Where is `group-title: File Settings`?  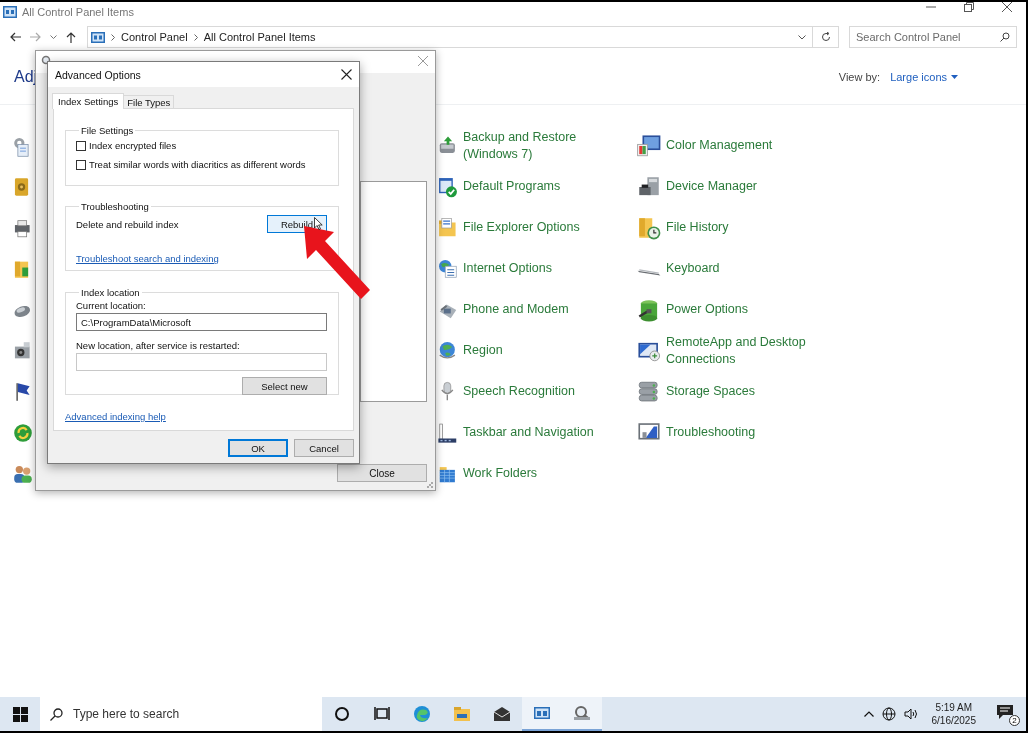 group-title: File Settings is located at coordinates (107, 130).